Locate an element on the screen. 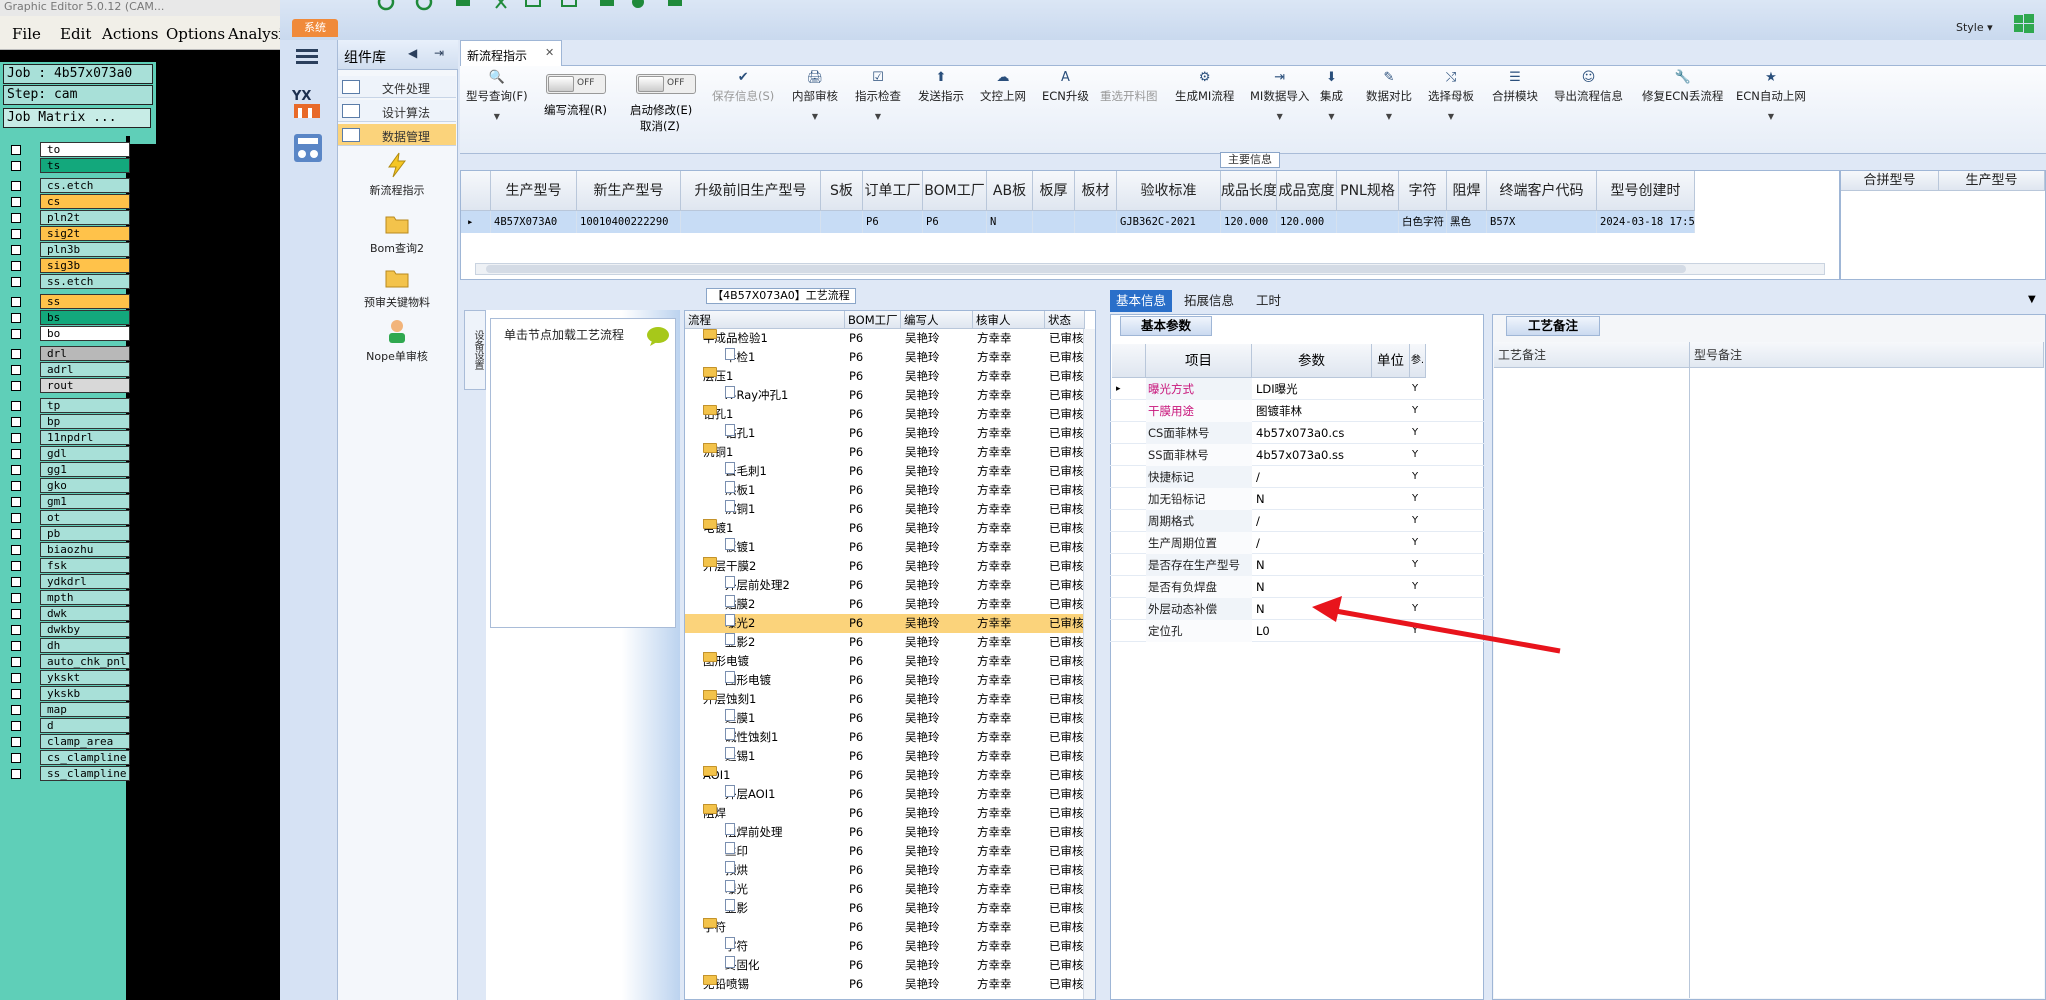 The height and width of the screenshot is (1000, 2046). layer-row: ss.etch is located at coordinates (68, 281).